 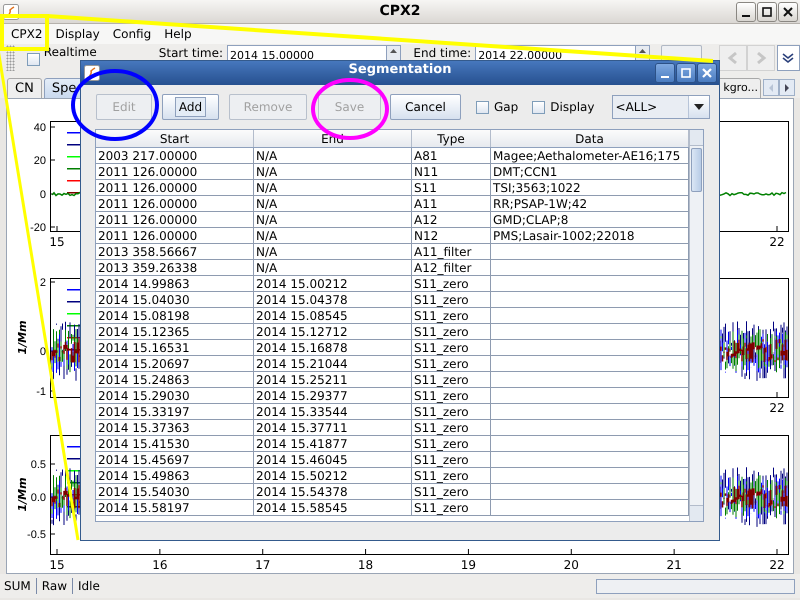 I want to click on table-cell: 2014 15.37363, so click(x=175, y=427).